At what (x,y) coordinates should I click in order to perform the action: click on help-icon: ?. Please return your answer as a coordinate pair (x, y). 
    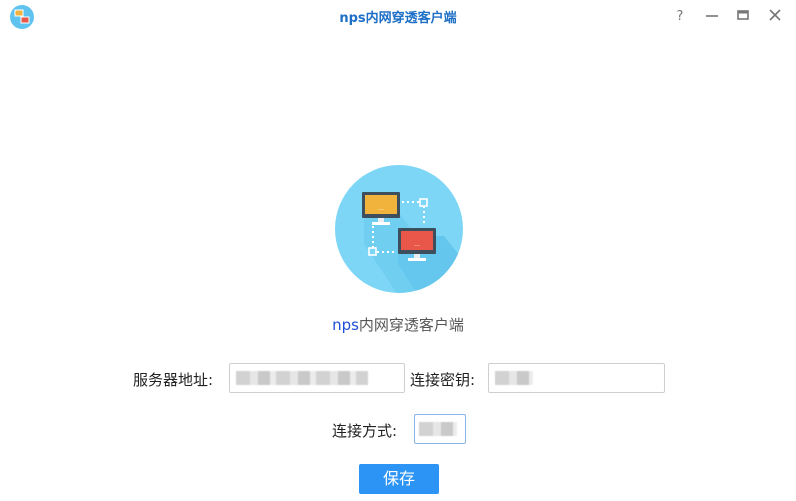
    Looking at the image, I should click on (680, 15).